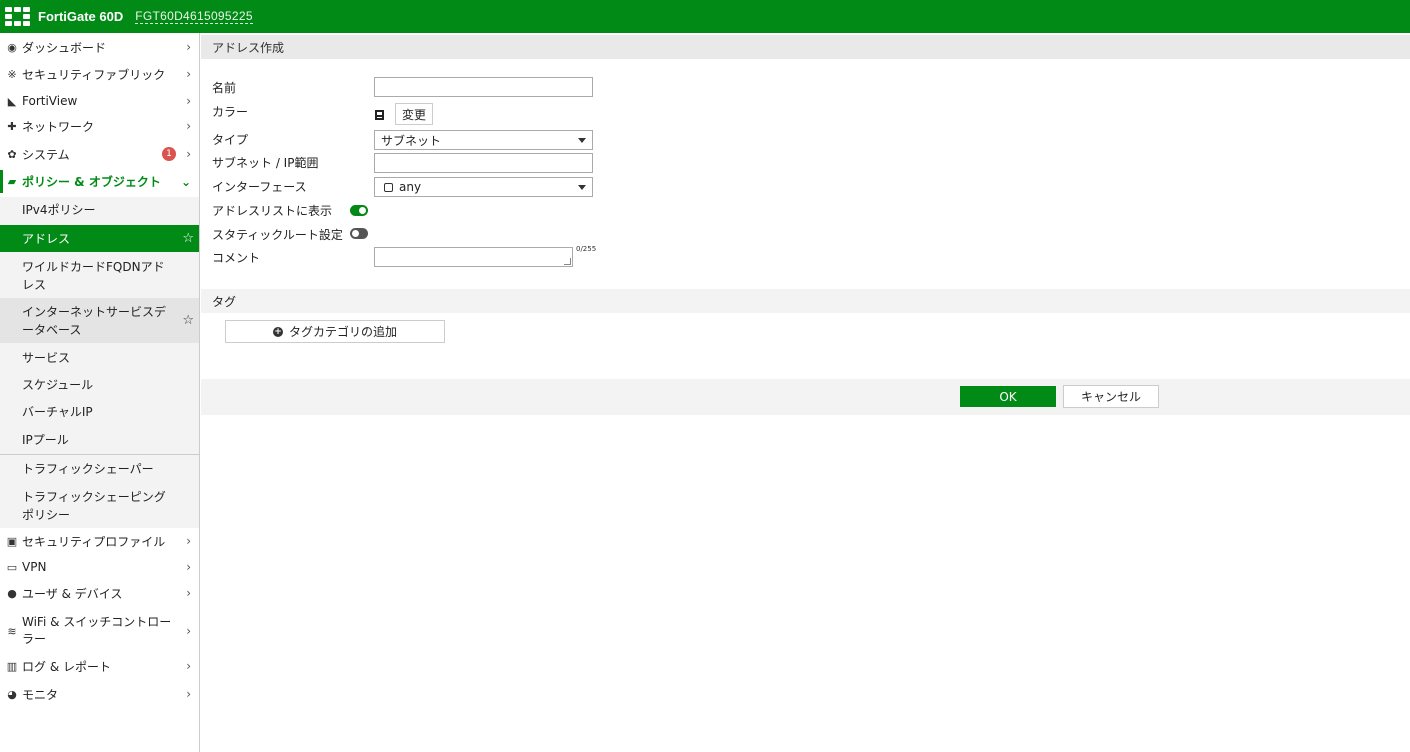  I want to click on sidebar-subitem-label: IPv4ポリシー, so click(59, 210).